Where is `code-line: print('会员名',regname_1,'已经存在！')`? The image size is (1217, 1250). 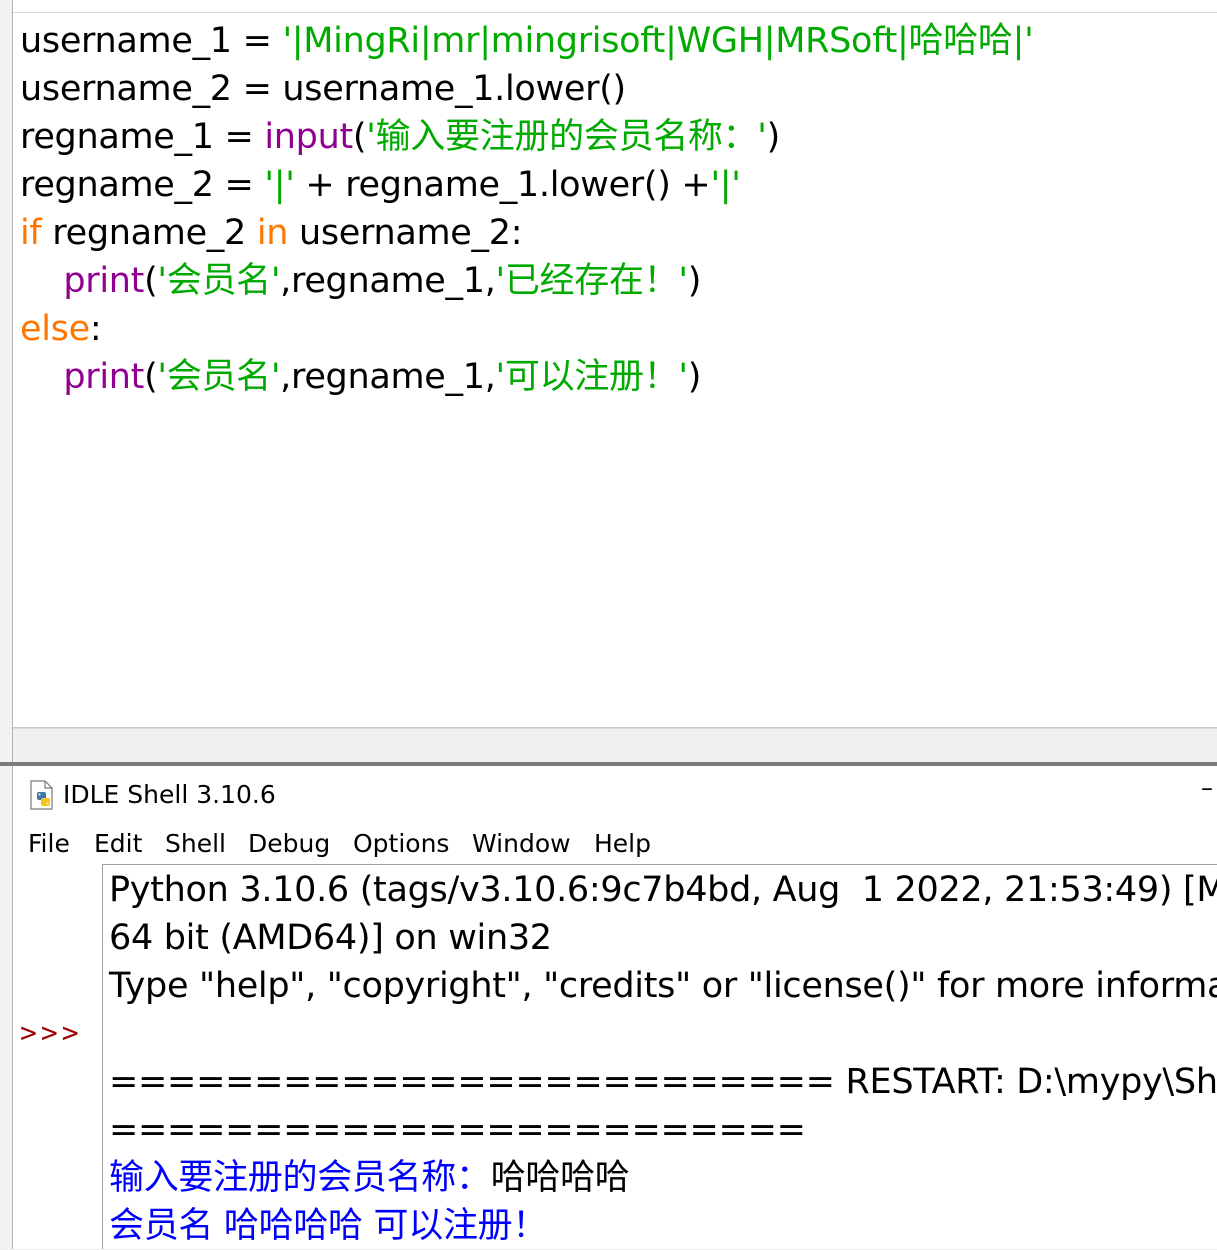
code-line: print('会员名',regname_1,'已经存在！') is located at coordinates (360, 281).